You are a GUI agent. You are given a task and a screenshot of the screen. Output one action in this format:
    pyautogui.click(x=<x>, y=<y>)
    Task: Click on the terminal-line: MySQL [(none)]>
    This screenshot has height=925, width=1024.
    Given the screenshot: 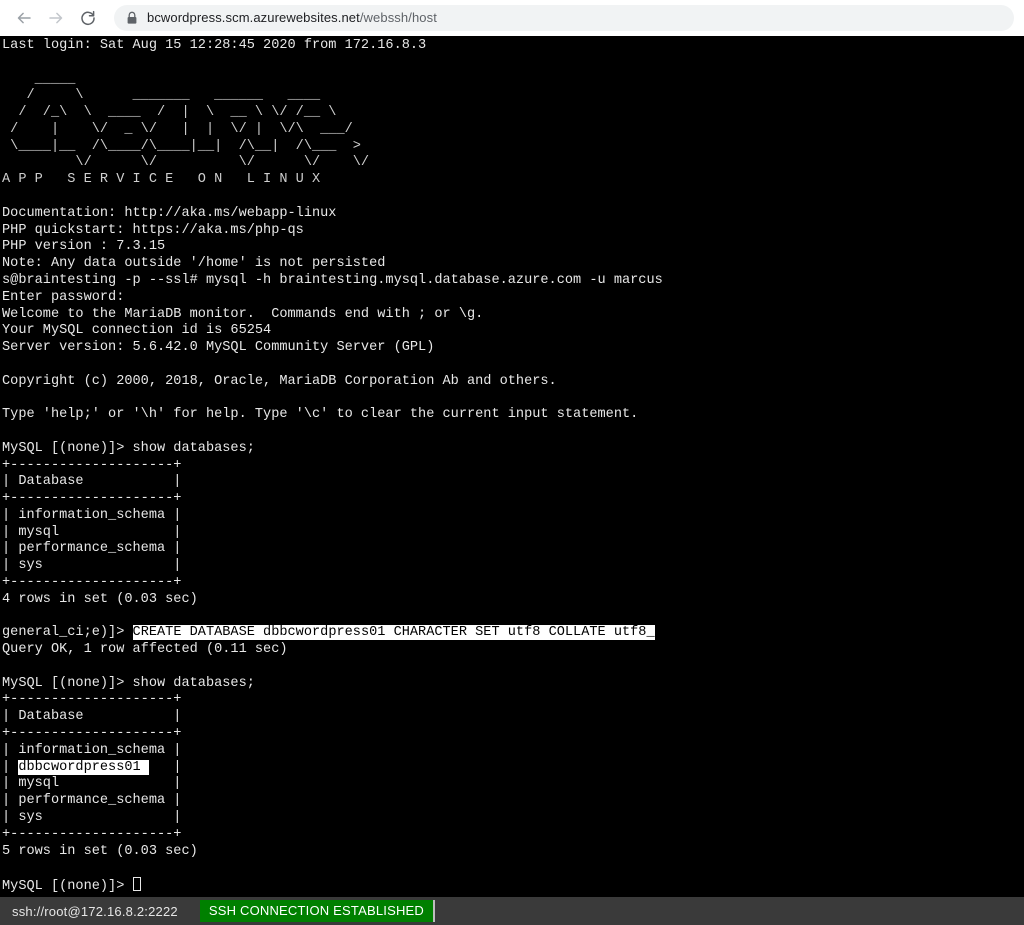 What is the action you would take?
    pyautogui.click(x=513, y=886)
    